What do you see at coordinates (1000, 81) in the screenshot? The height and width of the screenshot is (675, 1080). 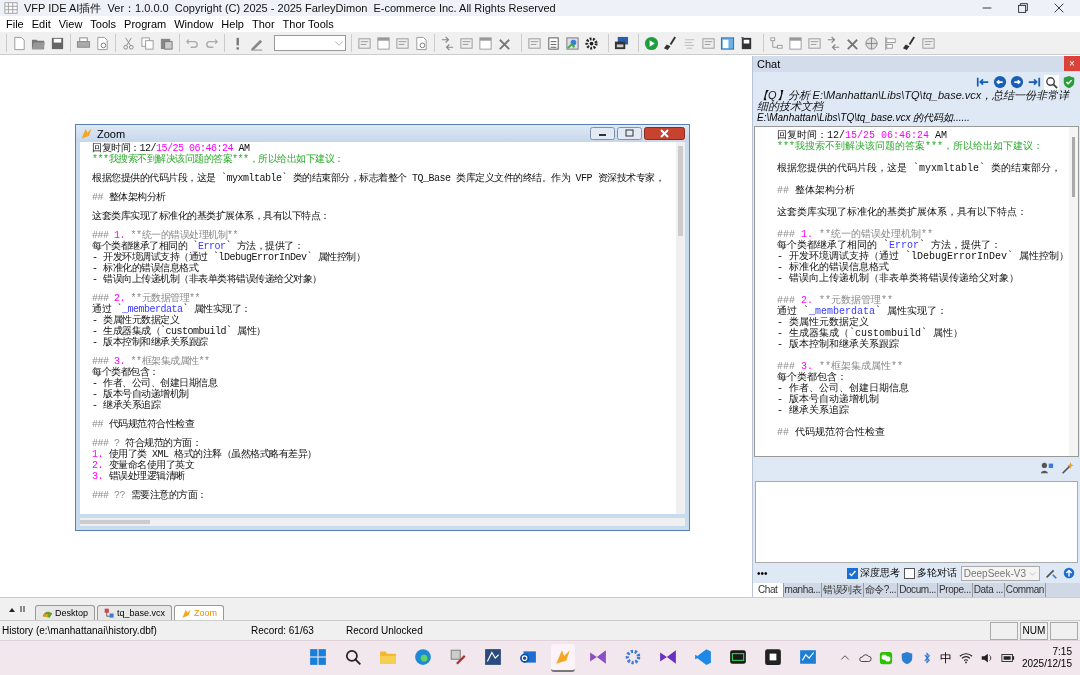 I see `previous-icon` at bounding box center [1000, 81].